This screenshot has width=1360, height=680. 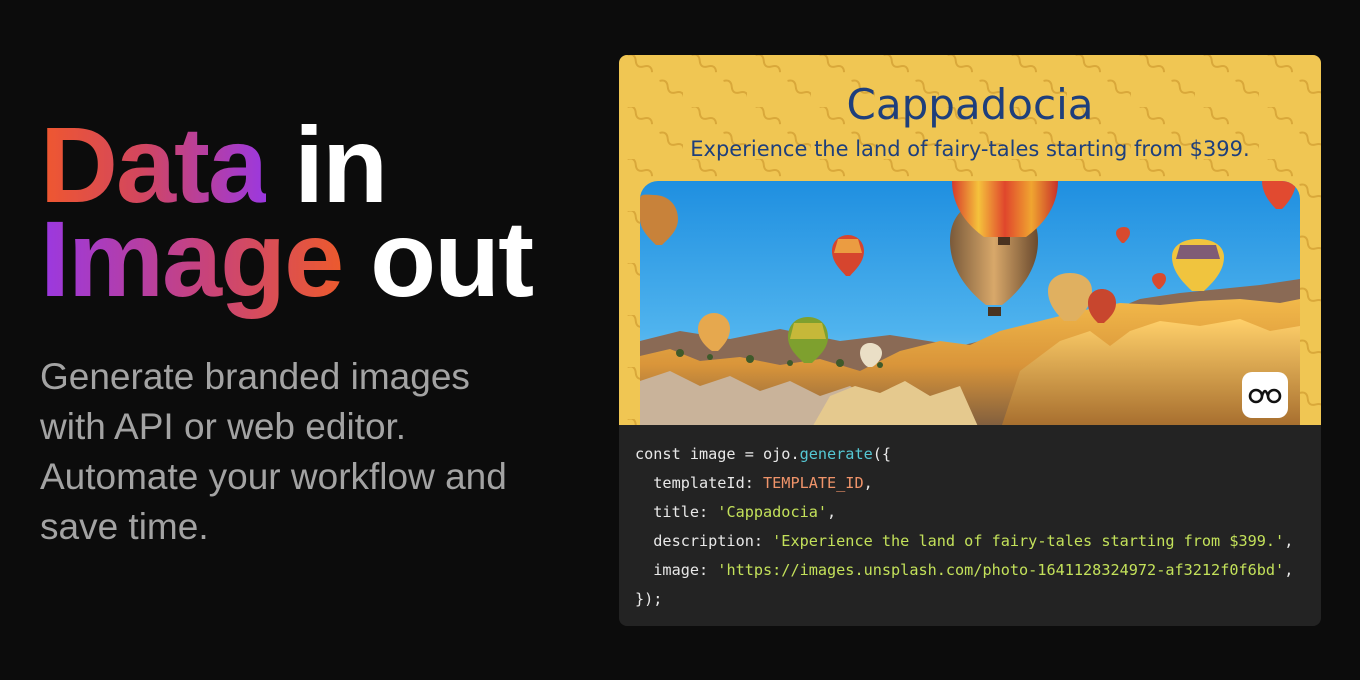 I want to click on code-line-6: });, so click(x=970, y=599).